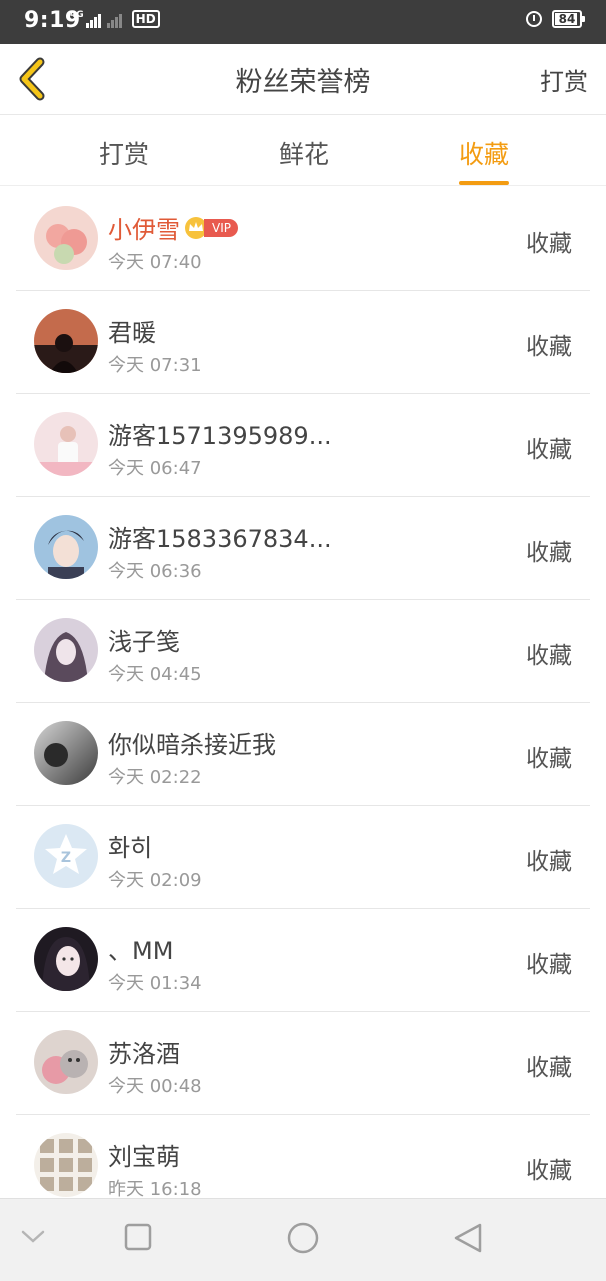  I want to click on network-type: 4G, so click(77, 15).